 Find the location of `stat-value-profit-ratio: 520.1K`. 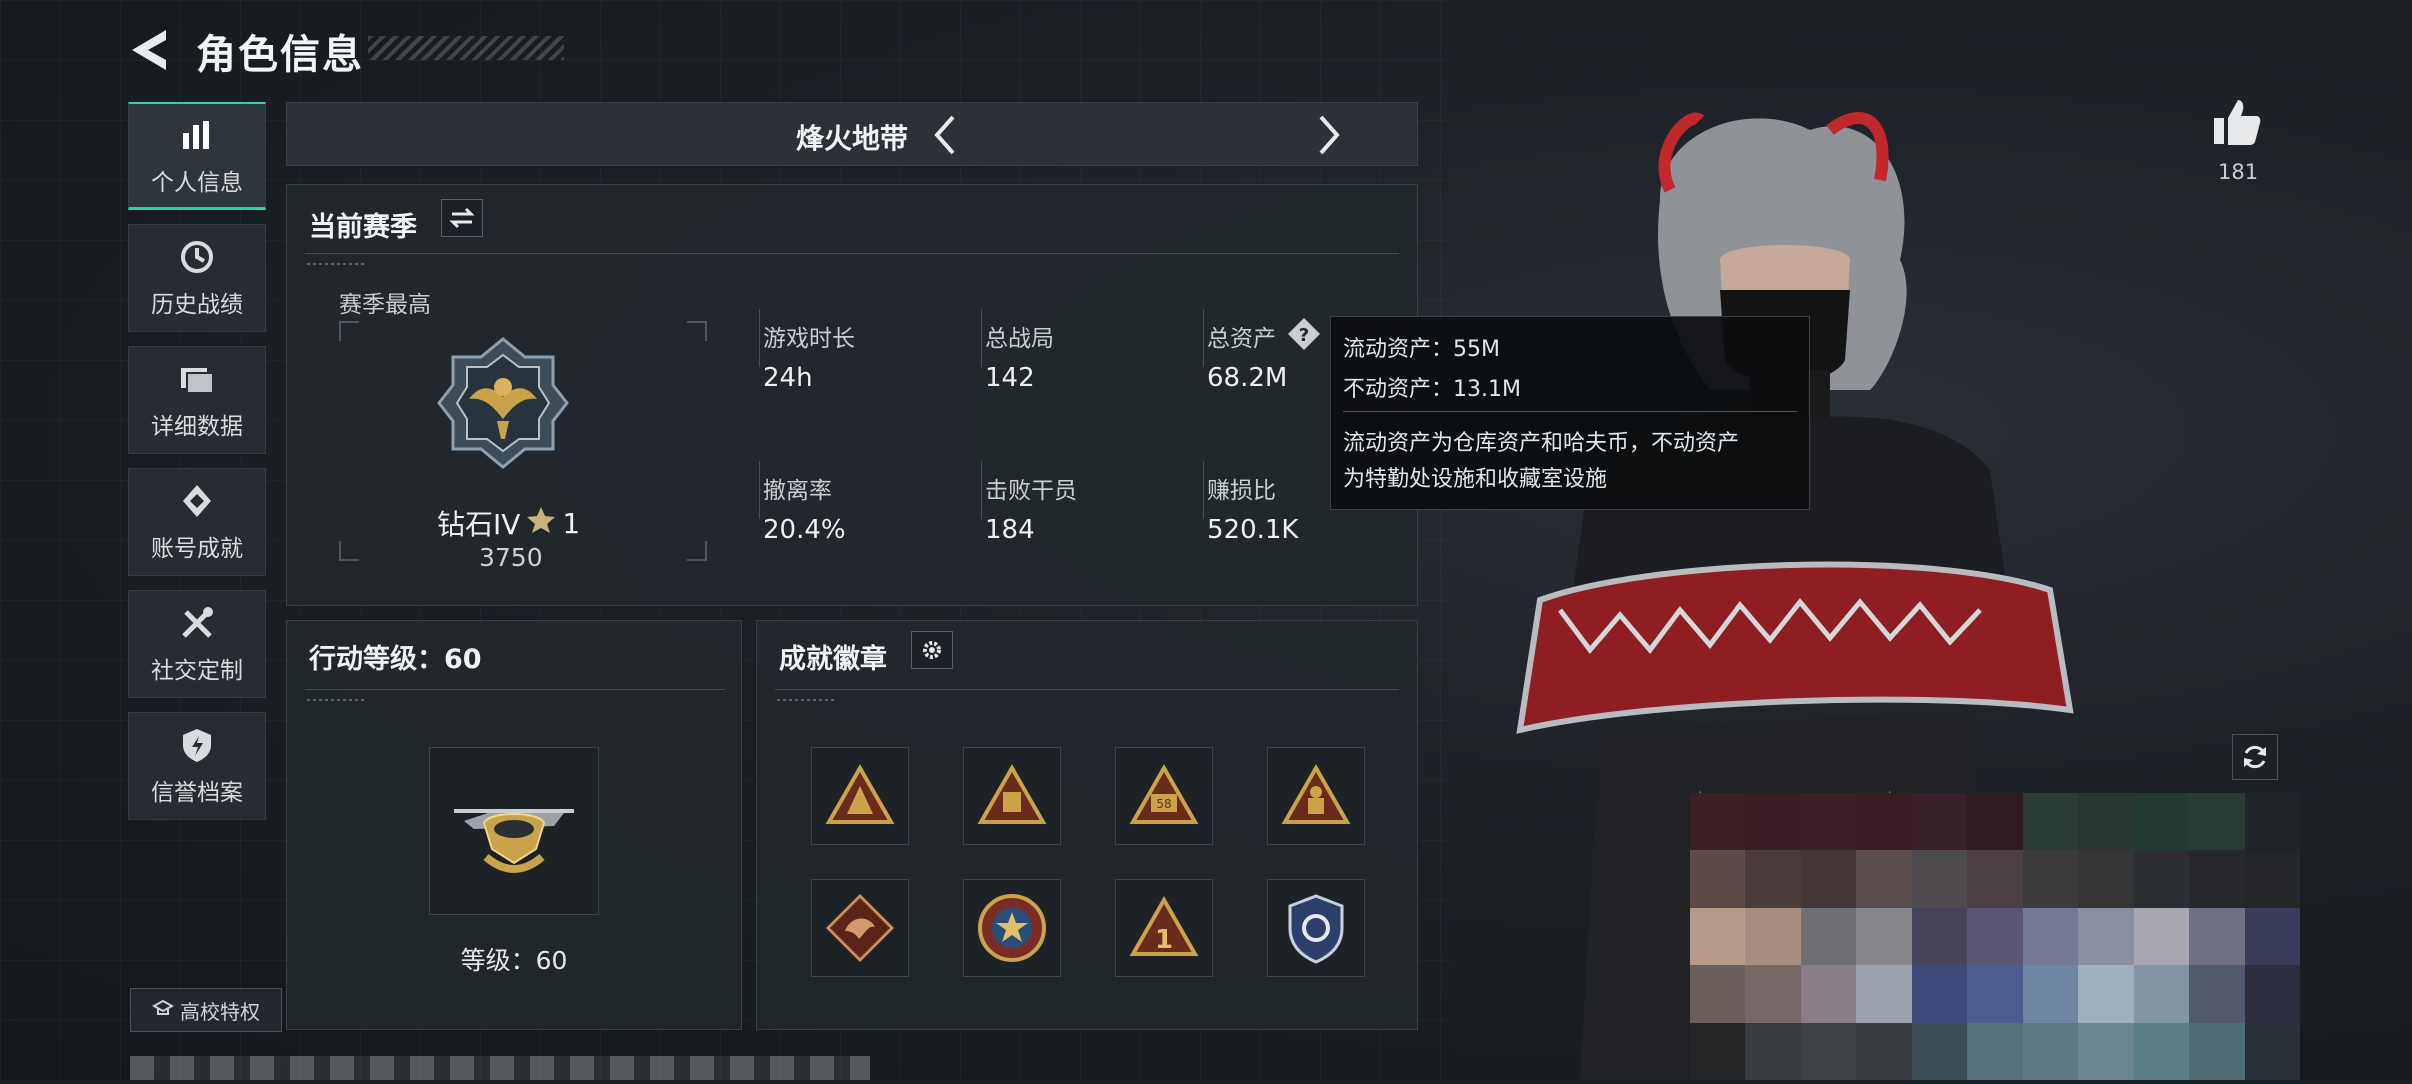

stat-value-profit-ratio: 520.1K is located at coordinates (1253, 530).